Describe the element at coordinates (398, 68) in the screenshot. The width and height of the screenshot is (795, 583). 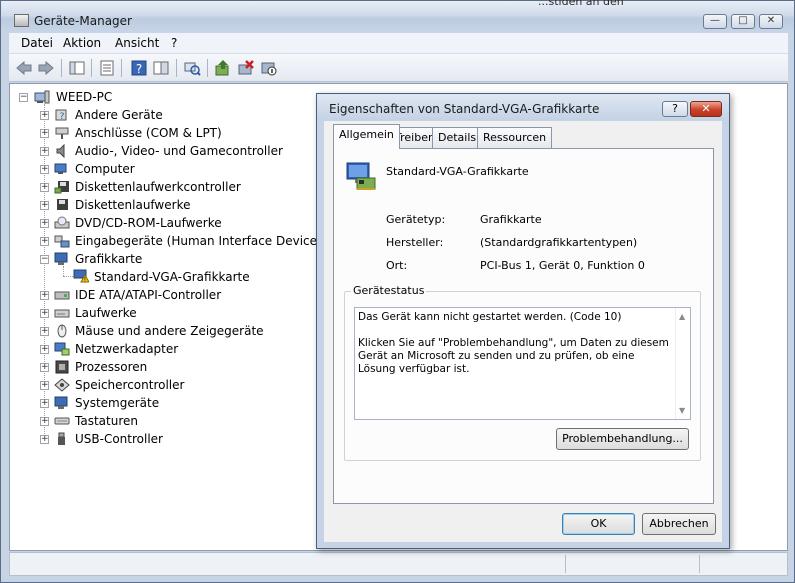
I see `toolbar: ?` at that location.